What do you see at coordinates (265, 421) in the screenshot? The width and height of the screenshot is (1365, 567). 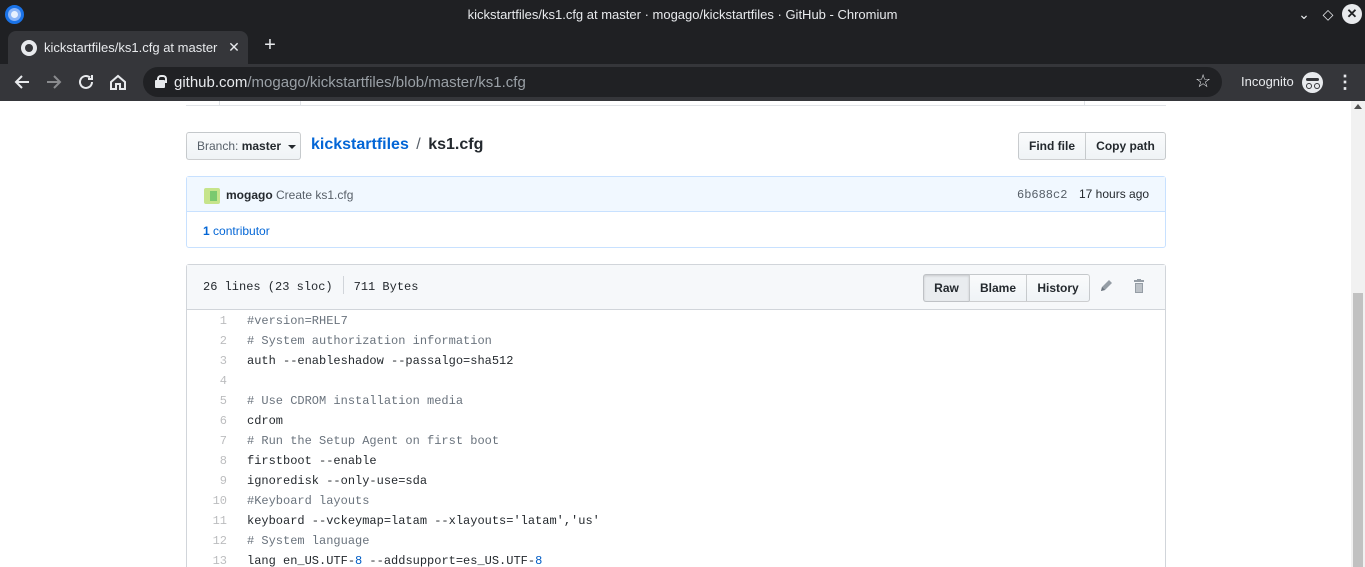 I see `line-content: cdrom` at bounding box center [265, 421].